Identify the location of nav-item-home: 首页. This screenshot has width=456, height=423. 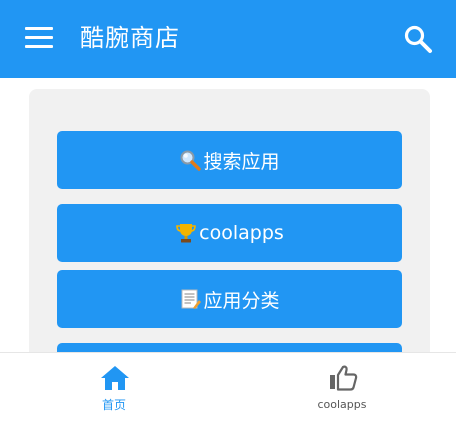
(114, 388).